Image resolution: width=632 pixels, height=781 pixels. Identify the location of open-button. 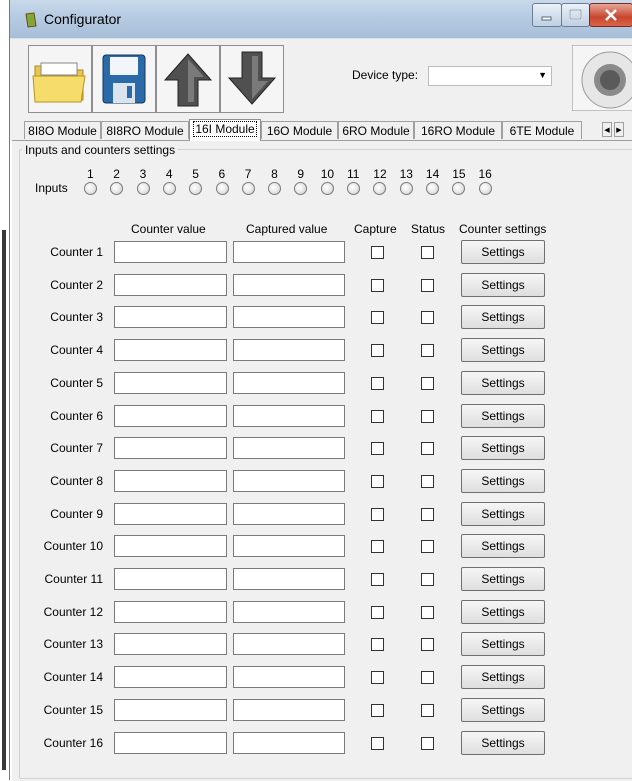
(60, 79).